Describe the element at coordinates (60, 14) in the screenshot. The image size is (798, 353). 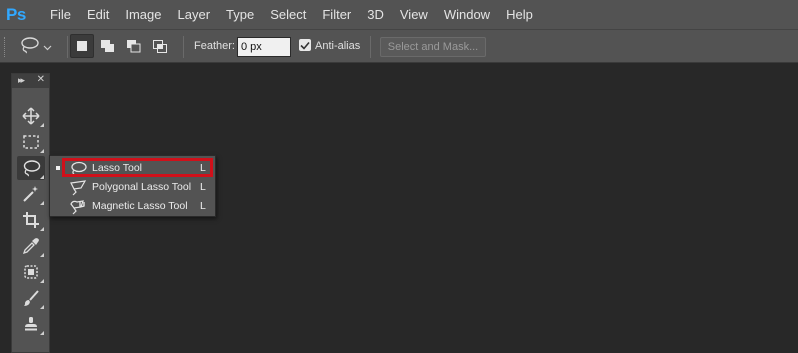
I see `menu-file: File` at that location.